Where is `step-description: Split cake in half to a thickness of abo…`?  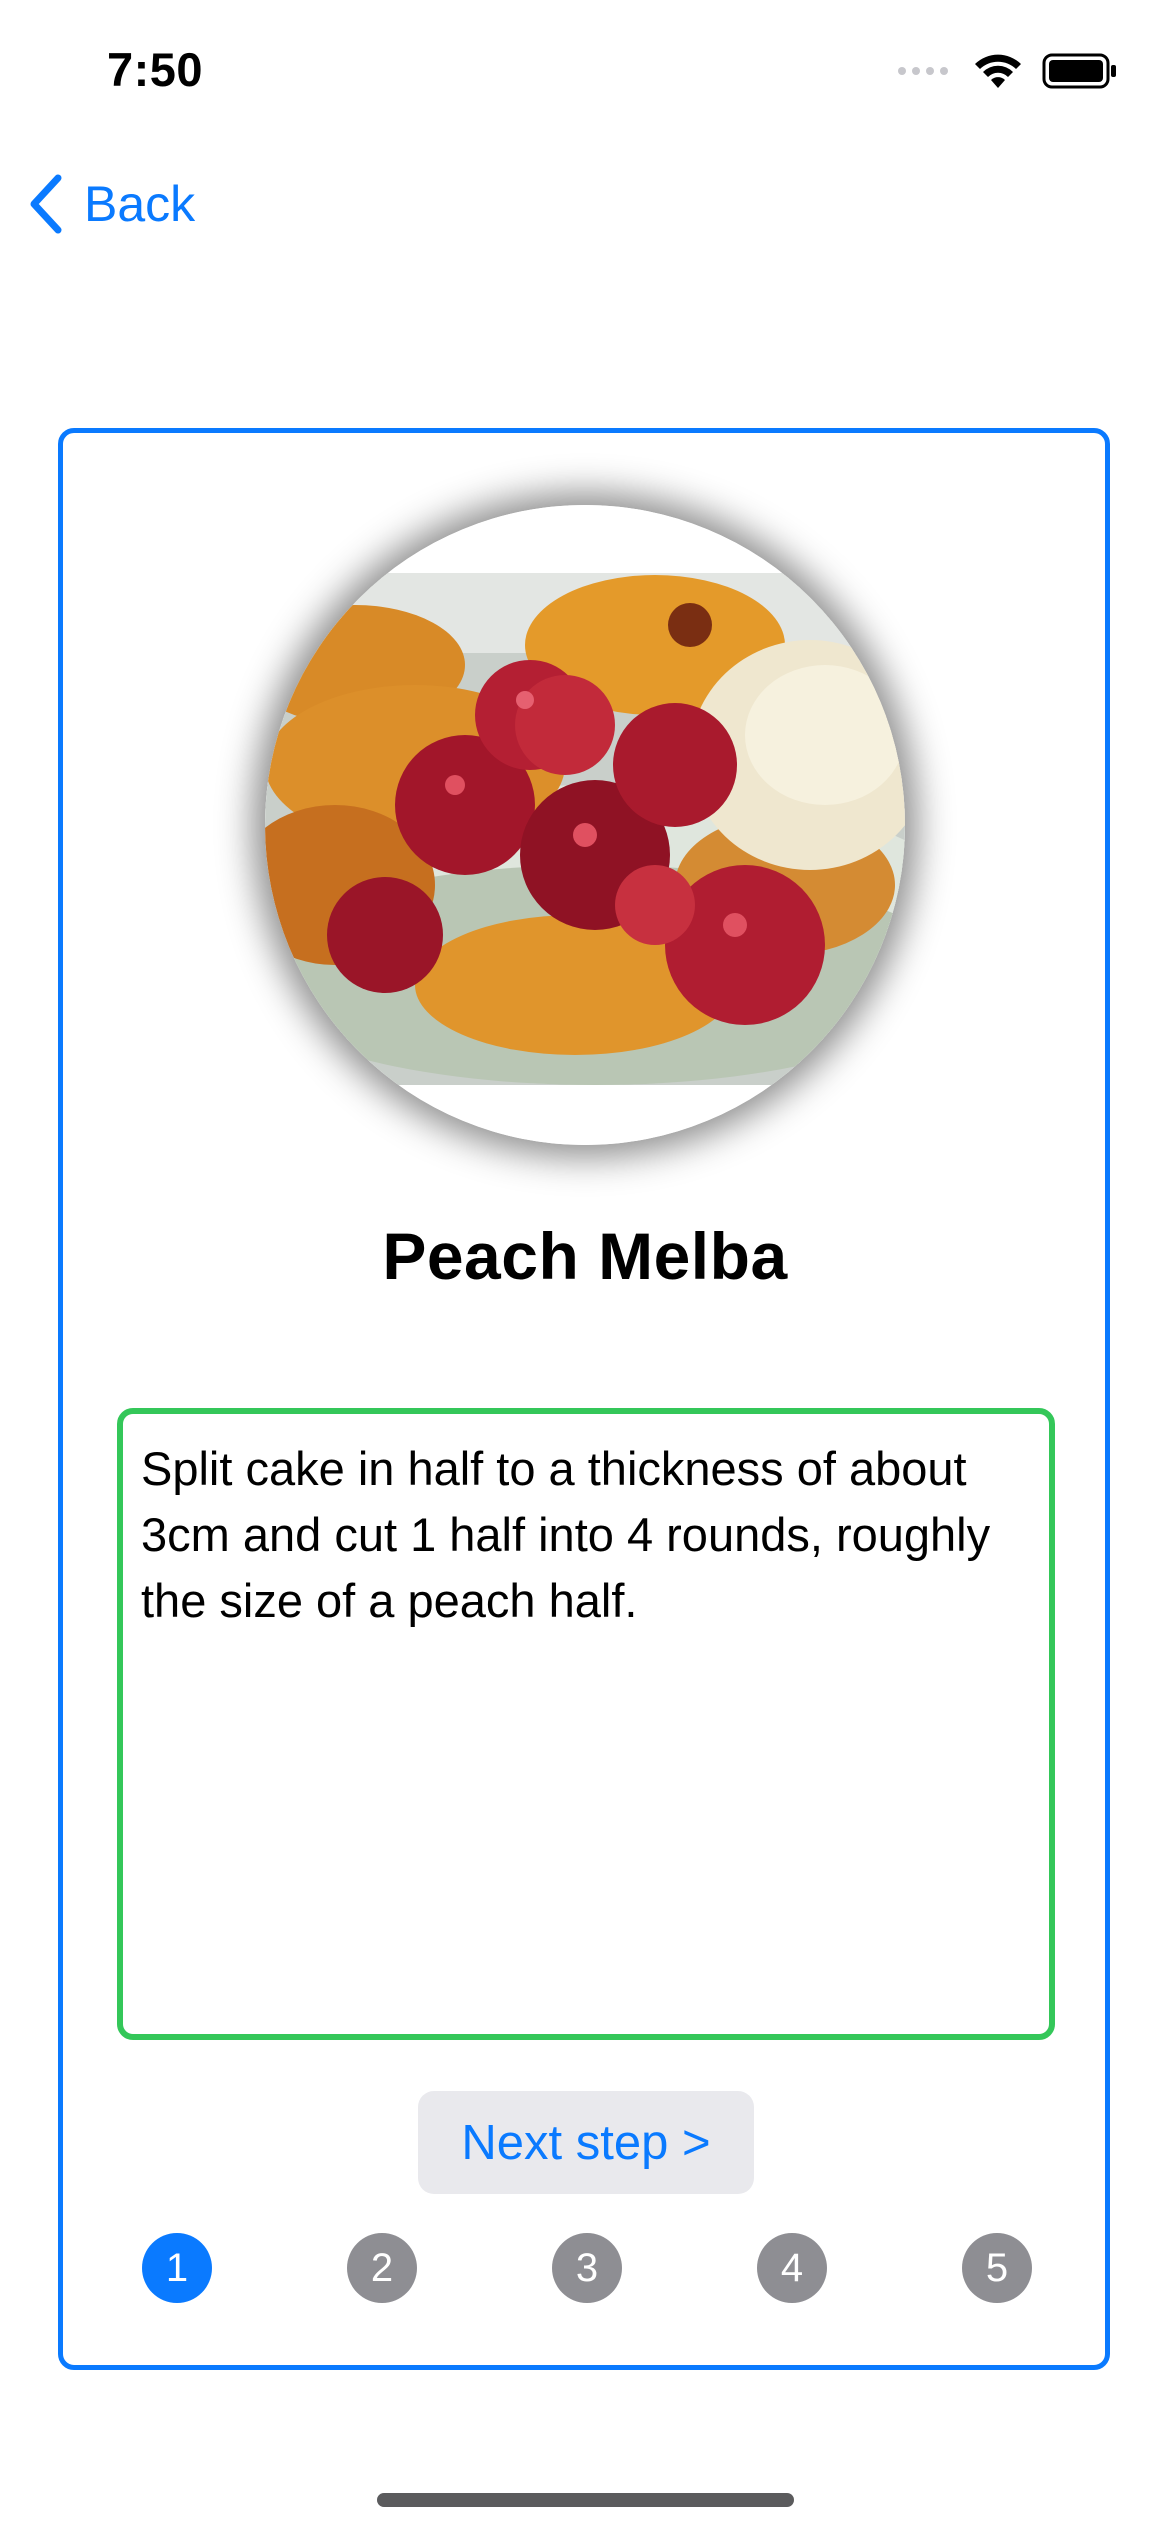
step-description: Split cake in half to a thickness of abo… is located at coordinates (566, 1534).